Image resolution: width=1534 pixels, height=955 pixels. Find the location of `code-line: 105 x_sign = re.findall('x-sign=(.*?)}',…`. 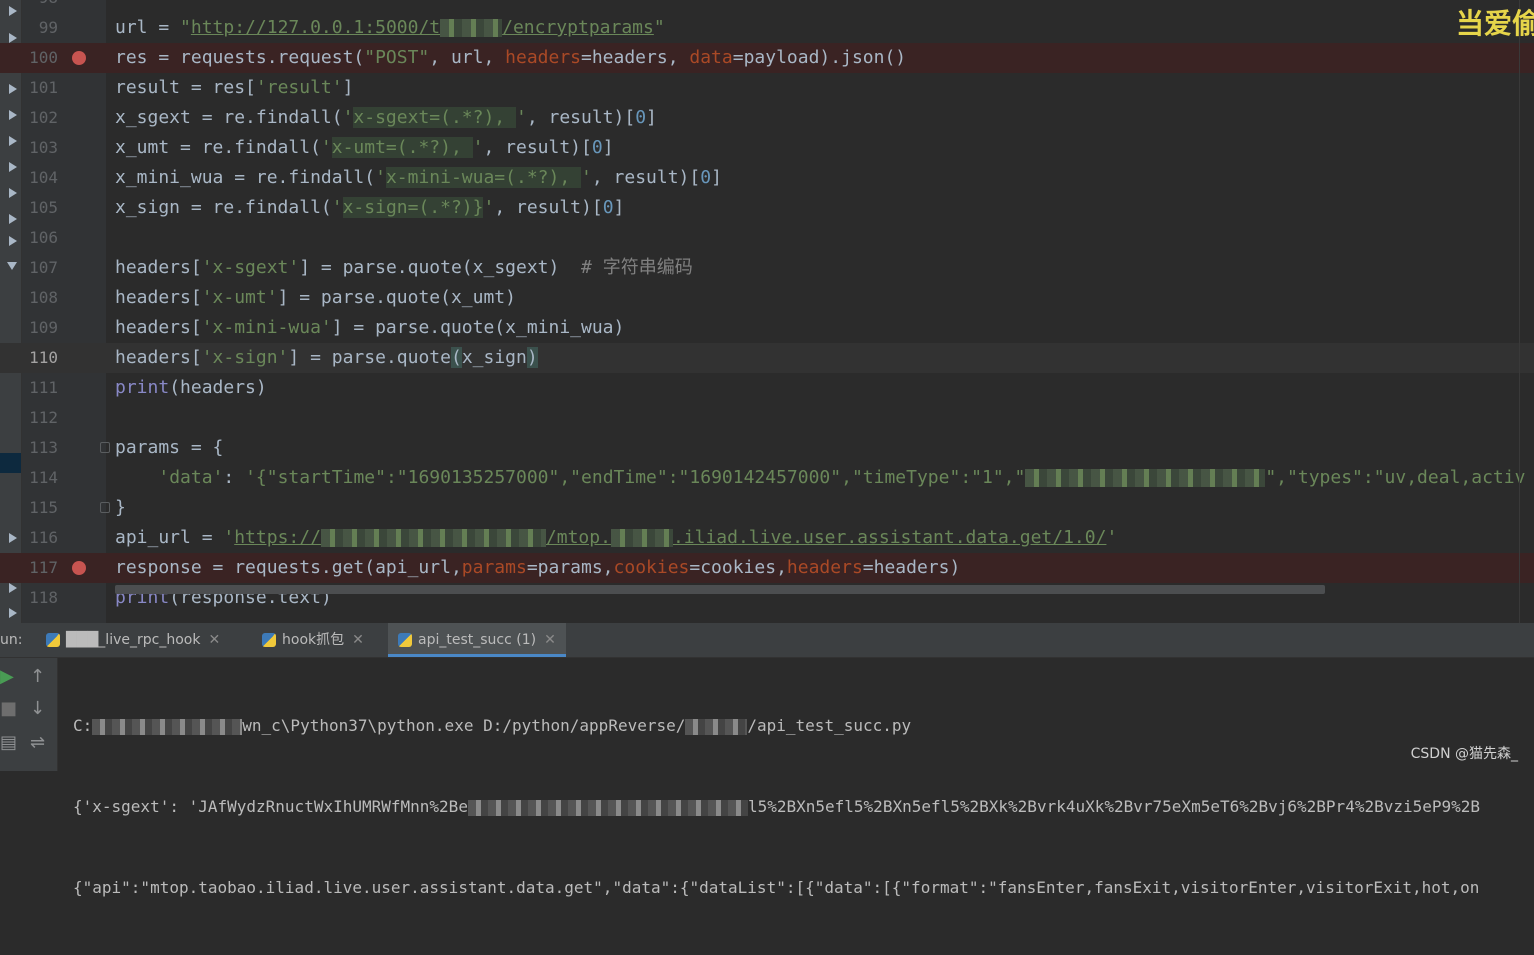

code-line: 105 x_sign = re.findall('x-sign=(.*?)}',… is located at coordinates (767, 208).